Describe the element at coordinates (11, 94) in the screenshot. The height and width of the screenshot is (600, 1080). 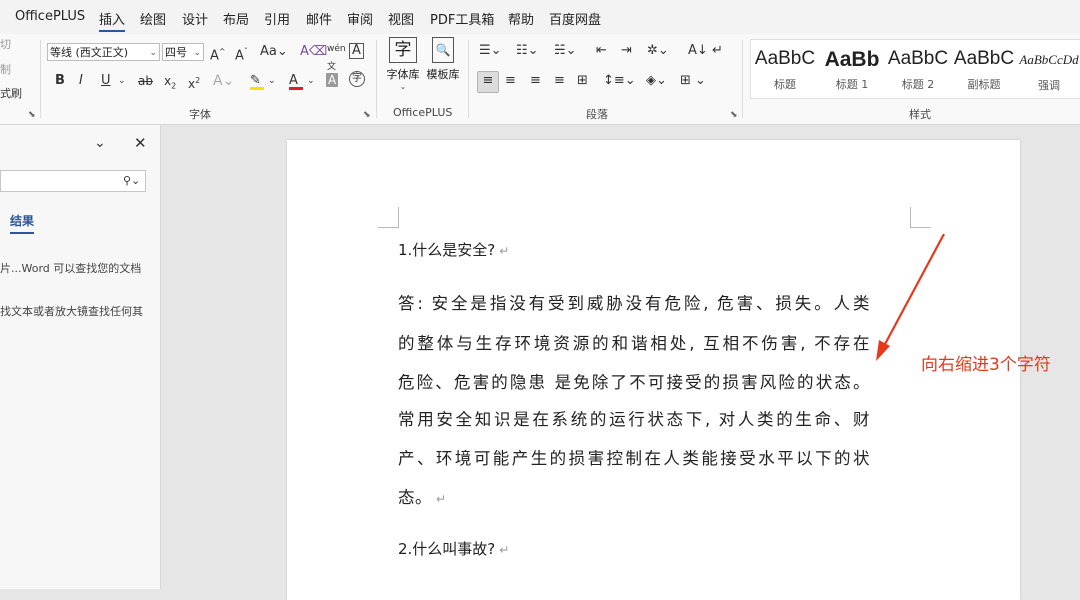
I see `format-painter-button: 式刷` at that location.